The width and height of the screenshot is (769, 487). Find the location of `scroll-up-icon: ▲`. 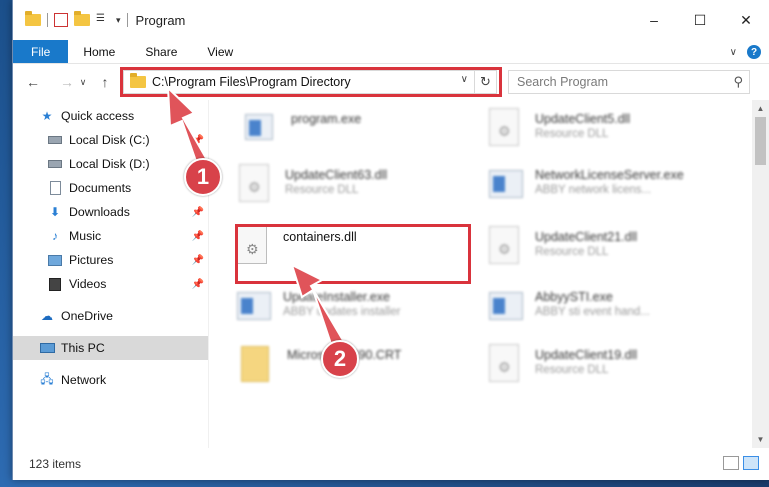

scroll-up-icon: ▲ is located at coordinates (760, 108).